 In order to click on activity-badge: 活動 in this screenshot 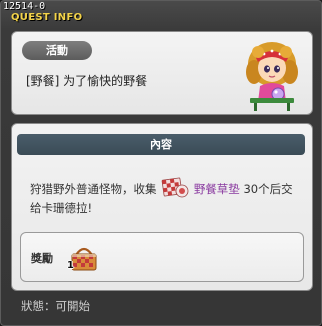, I will do `click(57, 50)`.